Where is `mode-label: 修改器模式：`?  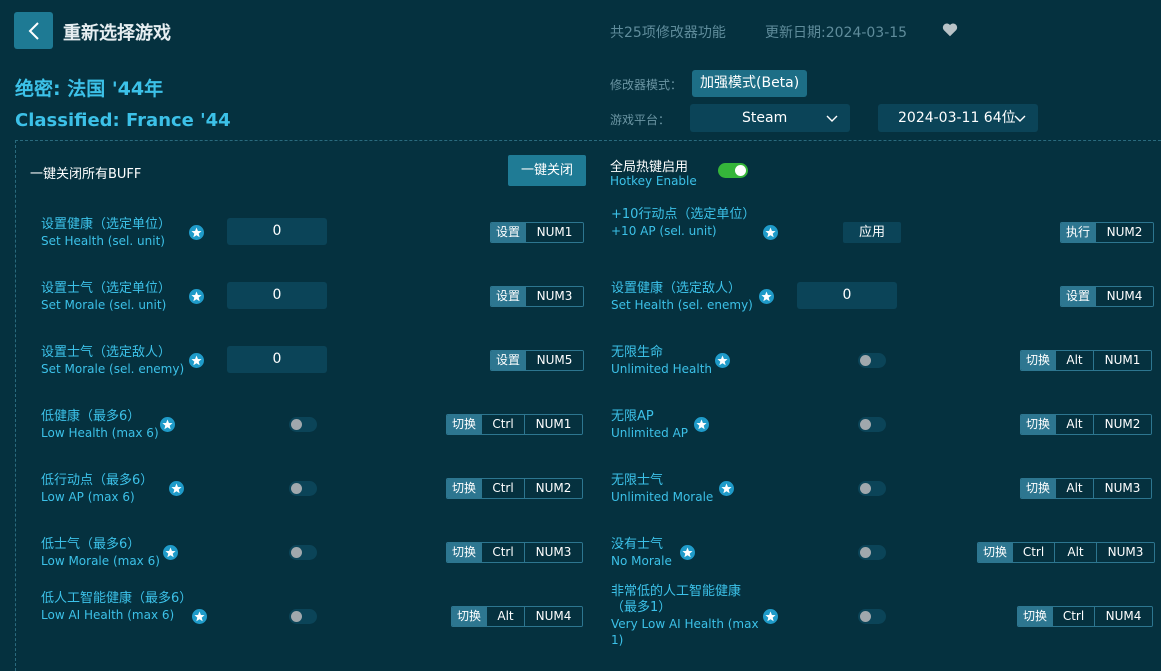 mode-label: 修改器模式： is located at coordinates (646, 85).